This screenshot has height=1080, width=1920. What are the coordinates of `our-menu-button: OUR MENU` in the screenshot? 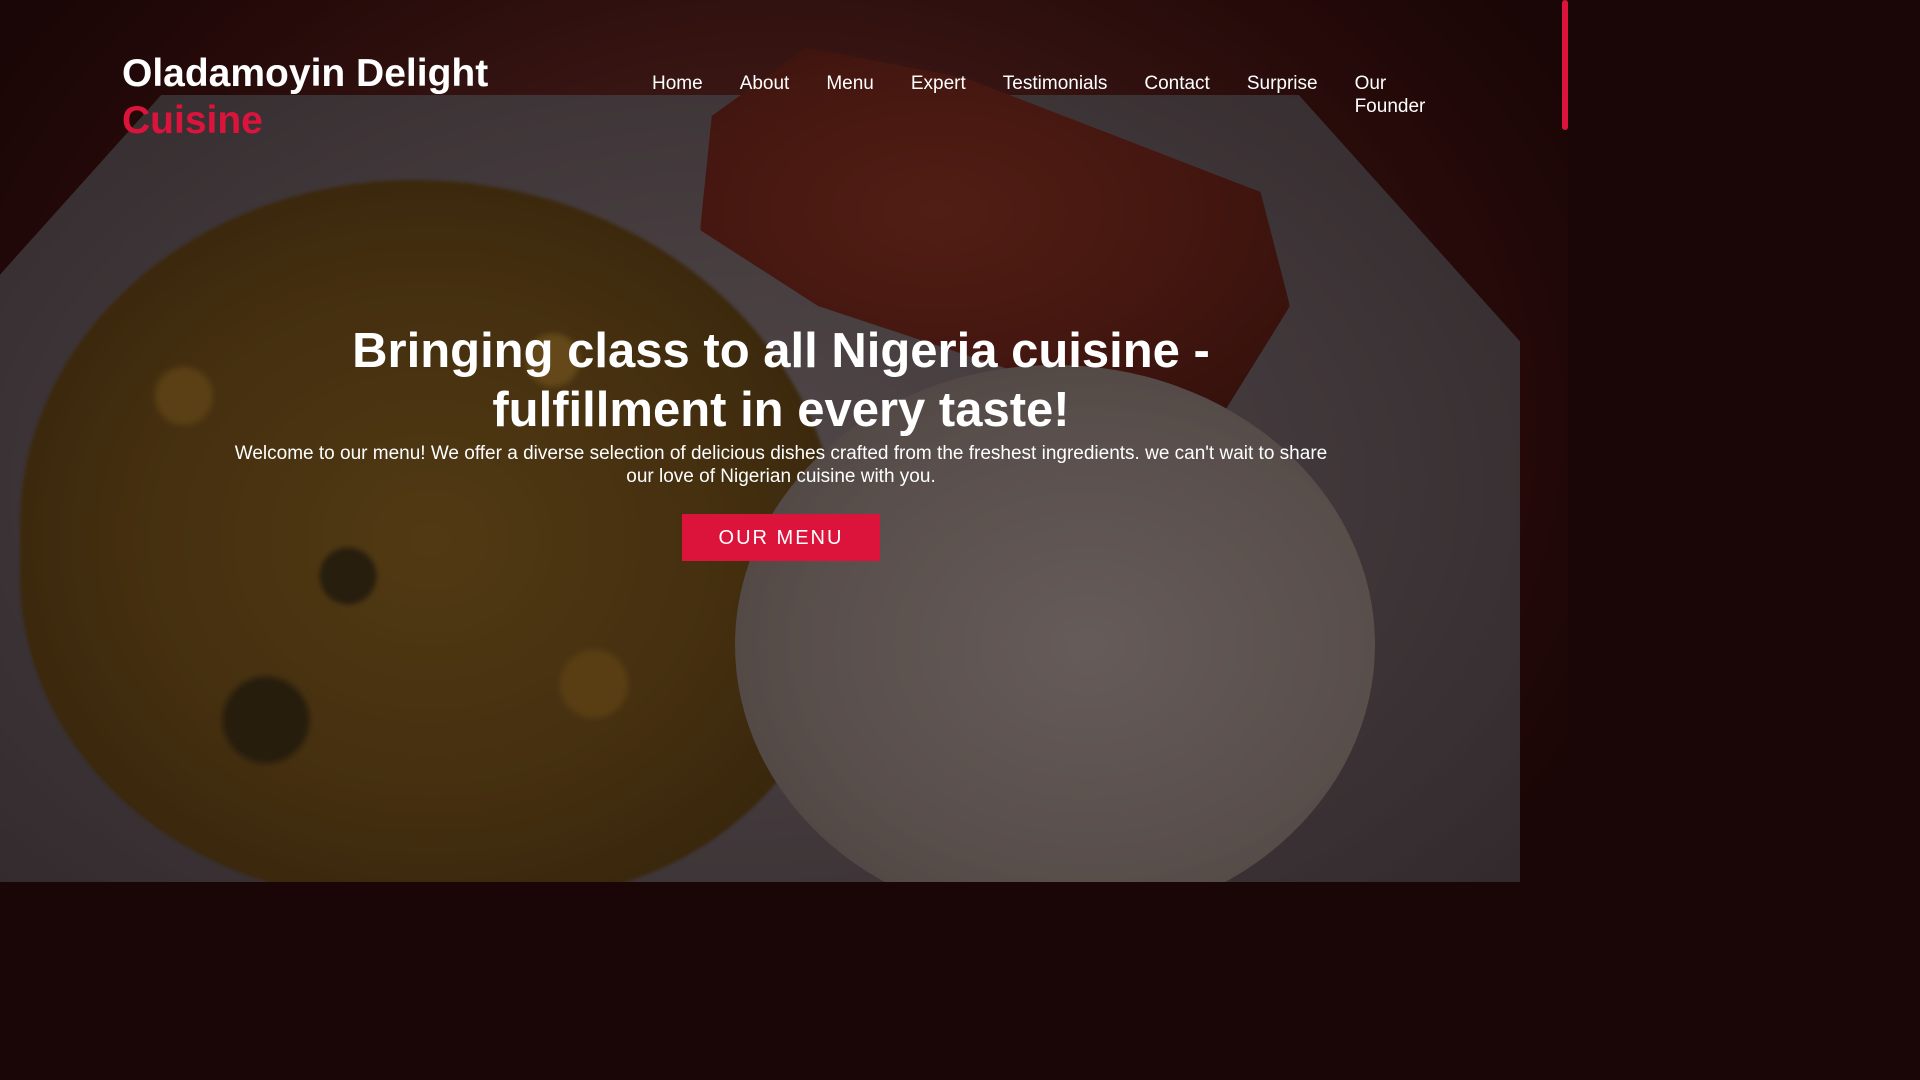 It's located at (781, 537).